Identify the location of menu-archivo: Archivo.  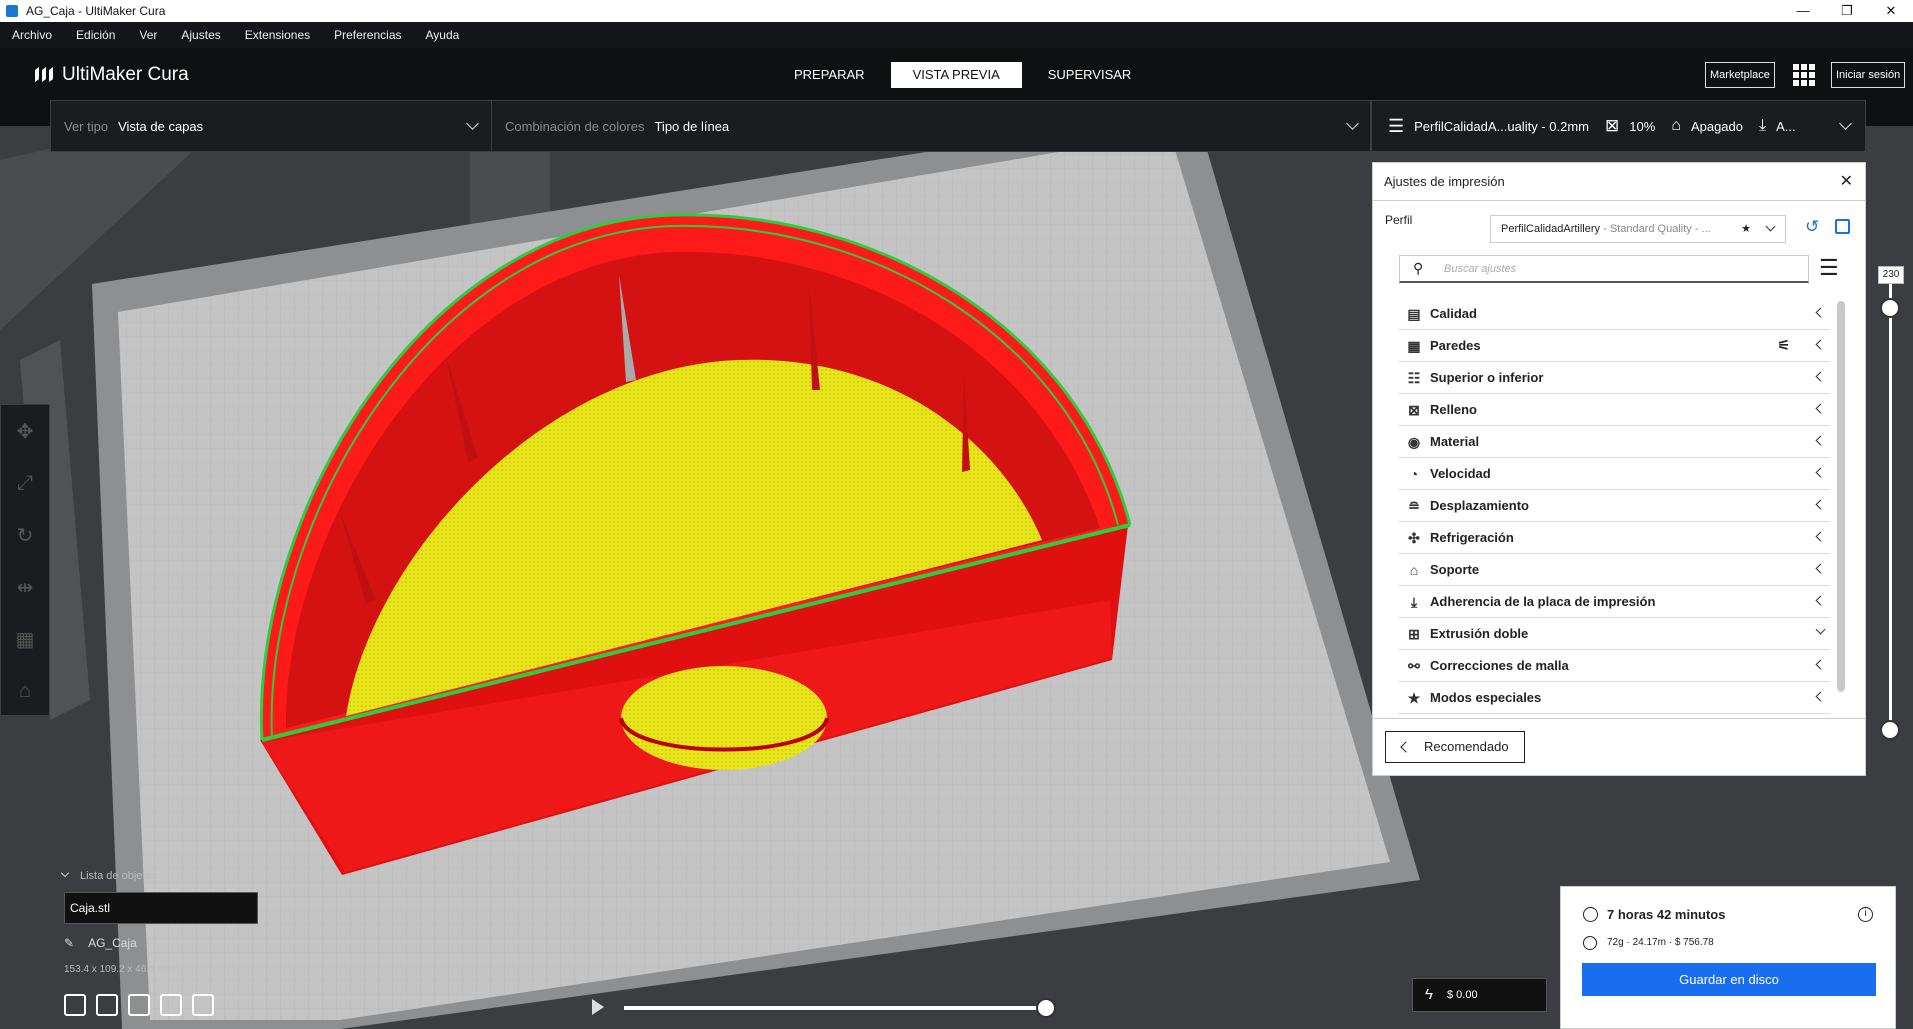
(32, 35).